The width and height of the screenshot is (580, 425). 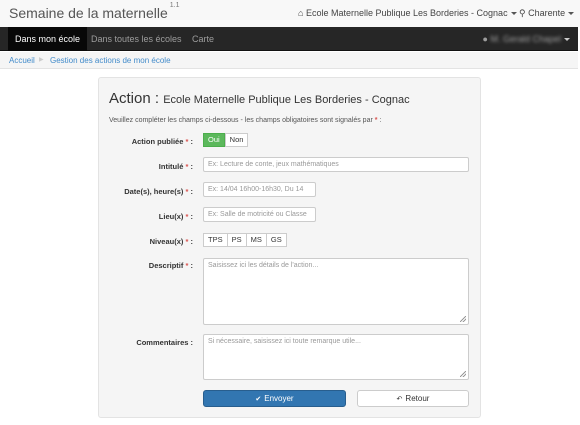 I want to click on title-input: Ex: Lecture de conte, jeux mathématiques, so click(x=336, y=164).